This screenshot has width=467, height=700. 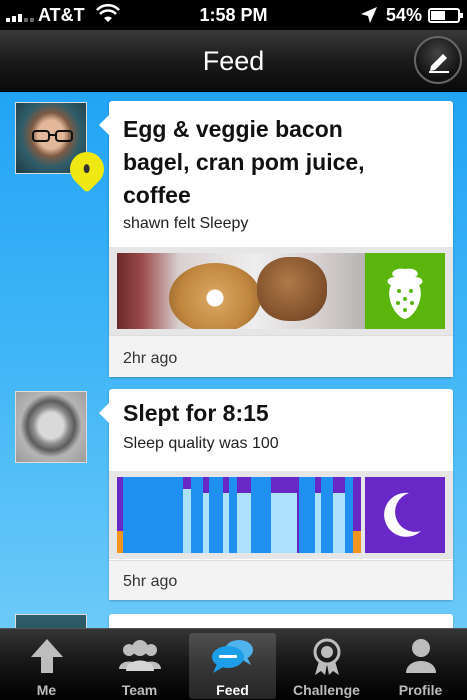 What do you see at coordinates (420, 690) in the screenshot?
I see `tab-label: Profile` at bounding box center [420, 690].